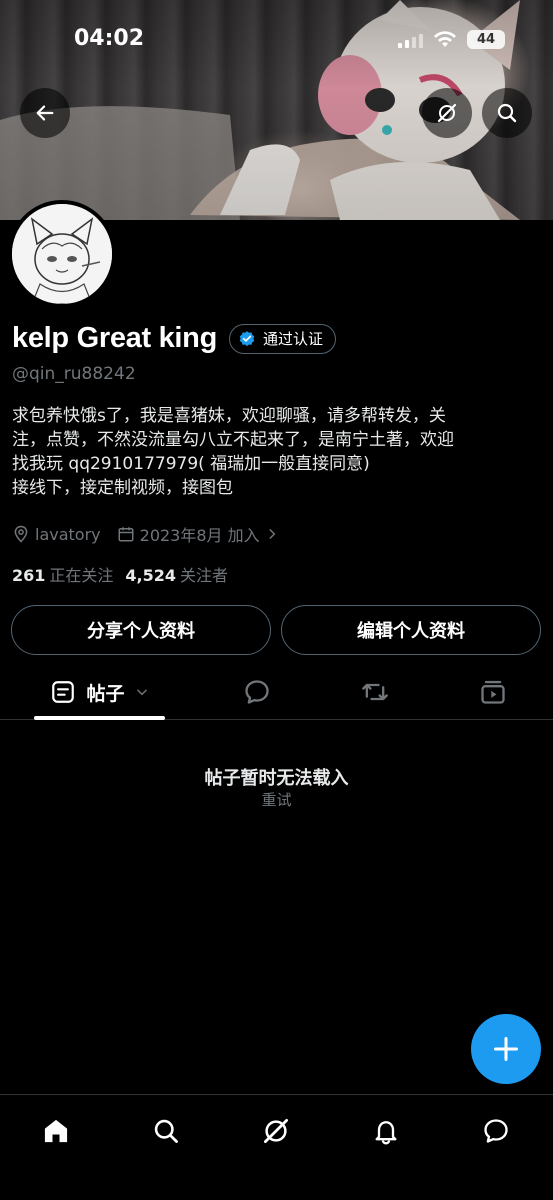 Image resolution: width=553 pixels, height=1200 pixels. Describe the element at coordinates (151, 575) in the screenshot. I see `followers-count: 4,524` at that location.